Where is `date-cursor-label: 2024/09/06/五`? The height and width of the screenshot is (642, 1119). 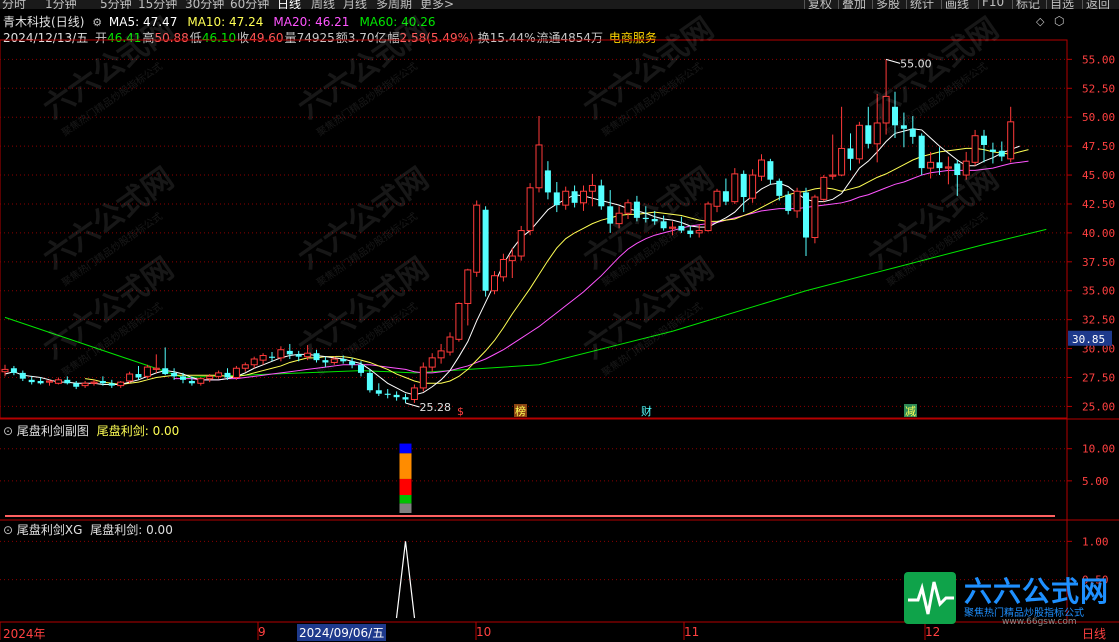
date-cursor-label: 2024/09/06/五 is located at coordinates (342, 632).